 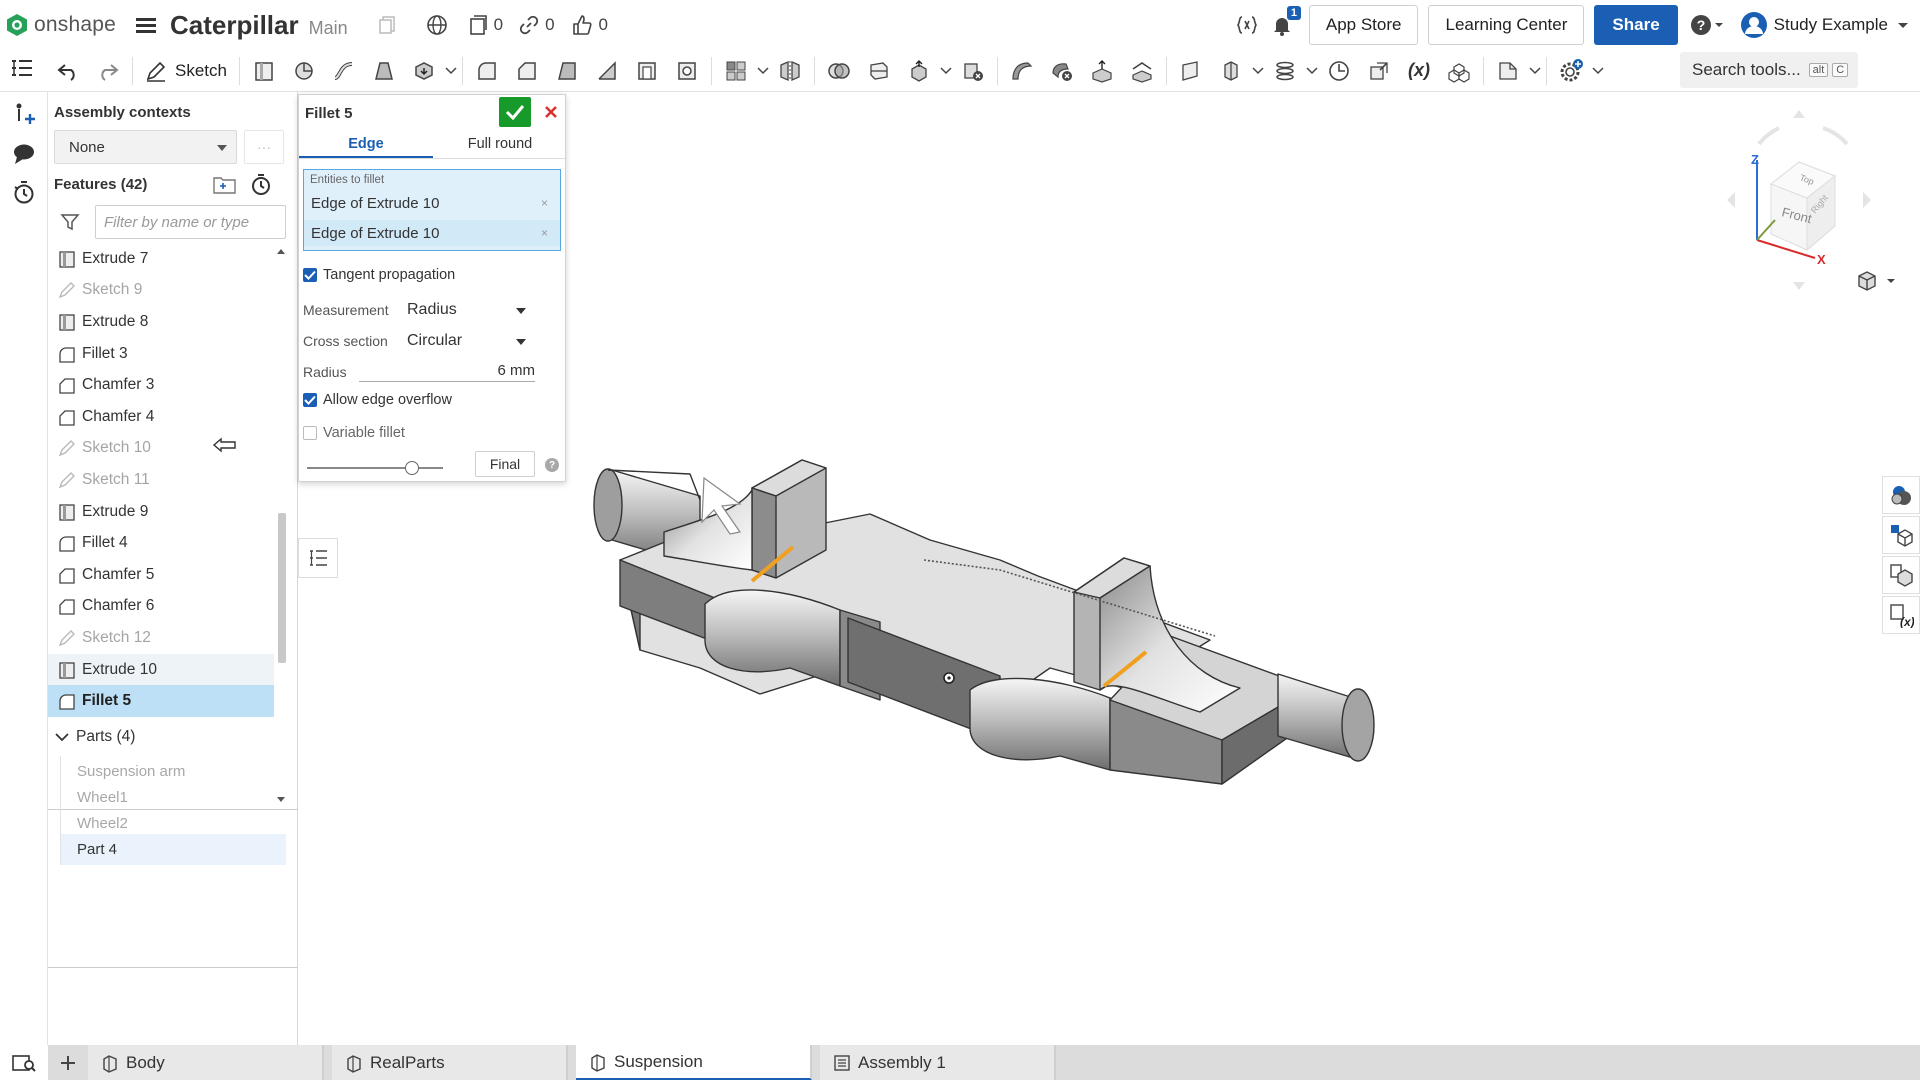 I want to click on modify-fillet-tool, so click(x=1022, y=71).